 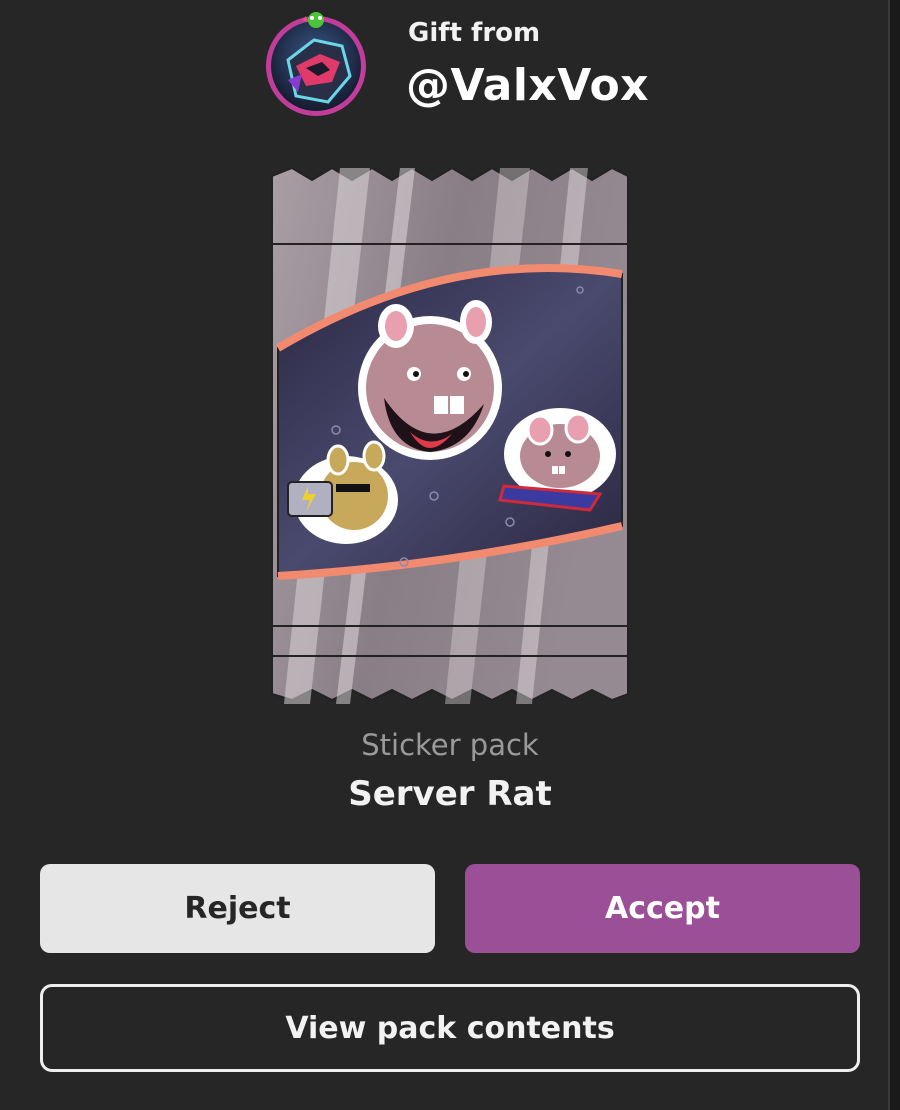 I want to click on gift-from-label: Gift from, so click(x=474, y=33).